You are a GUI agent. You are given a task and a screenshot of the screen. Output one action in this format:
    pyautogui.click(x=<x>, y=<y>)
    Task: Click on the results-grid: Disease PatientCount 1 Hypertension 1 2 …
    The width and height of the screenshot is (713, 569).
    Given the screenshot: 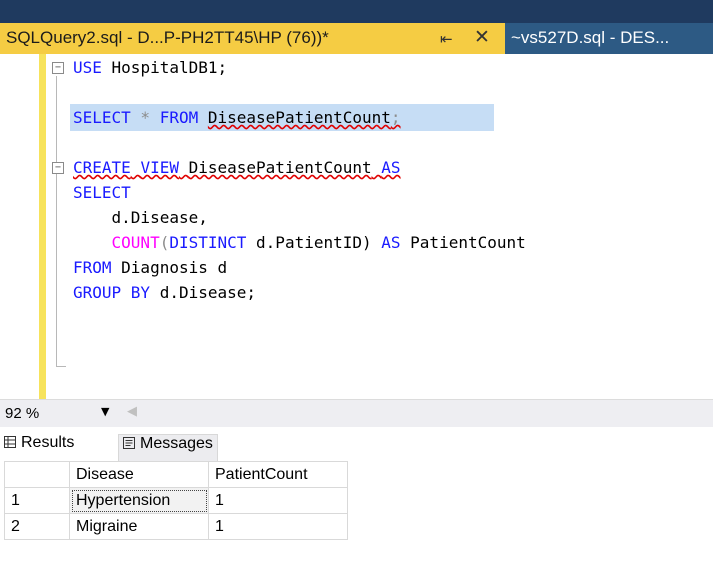 What is the action you would take?
    pyautogui.click(x=176, y=500)
    